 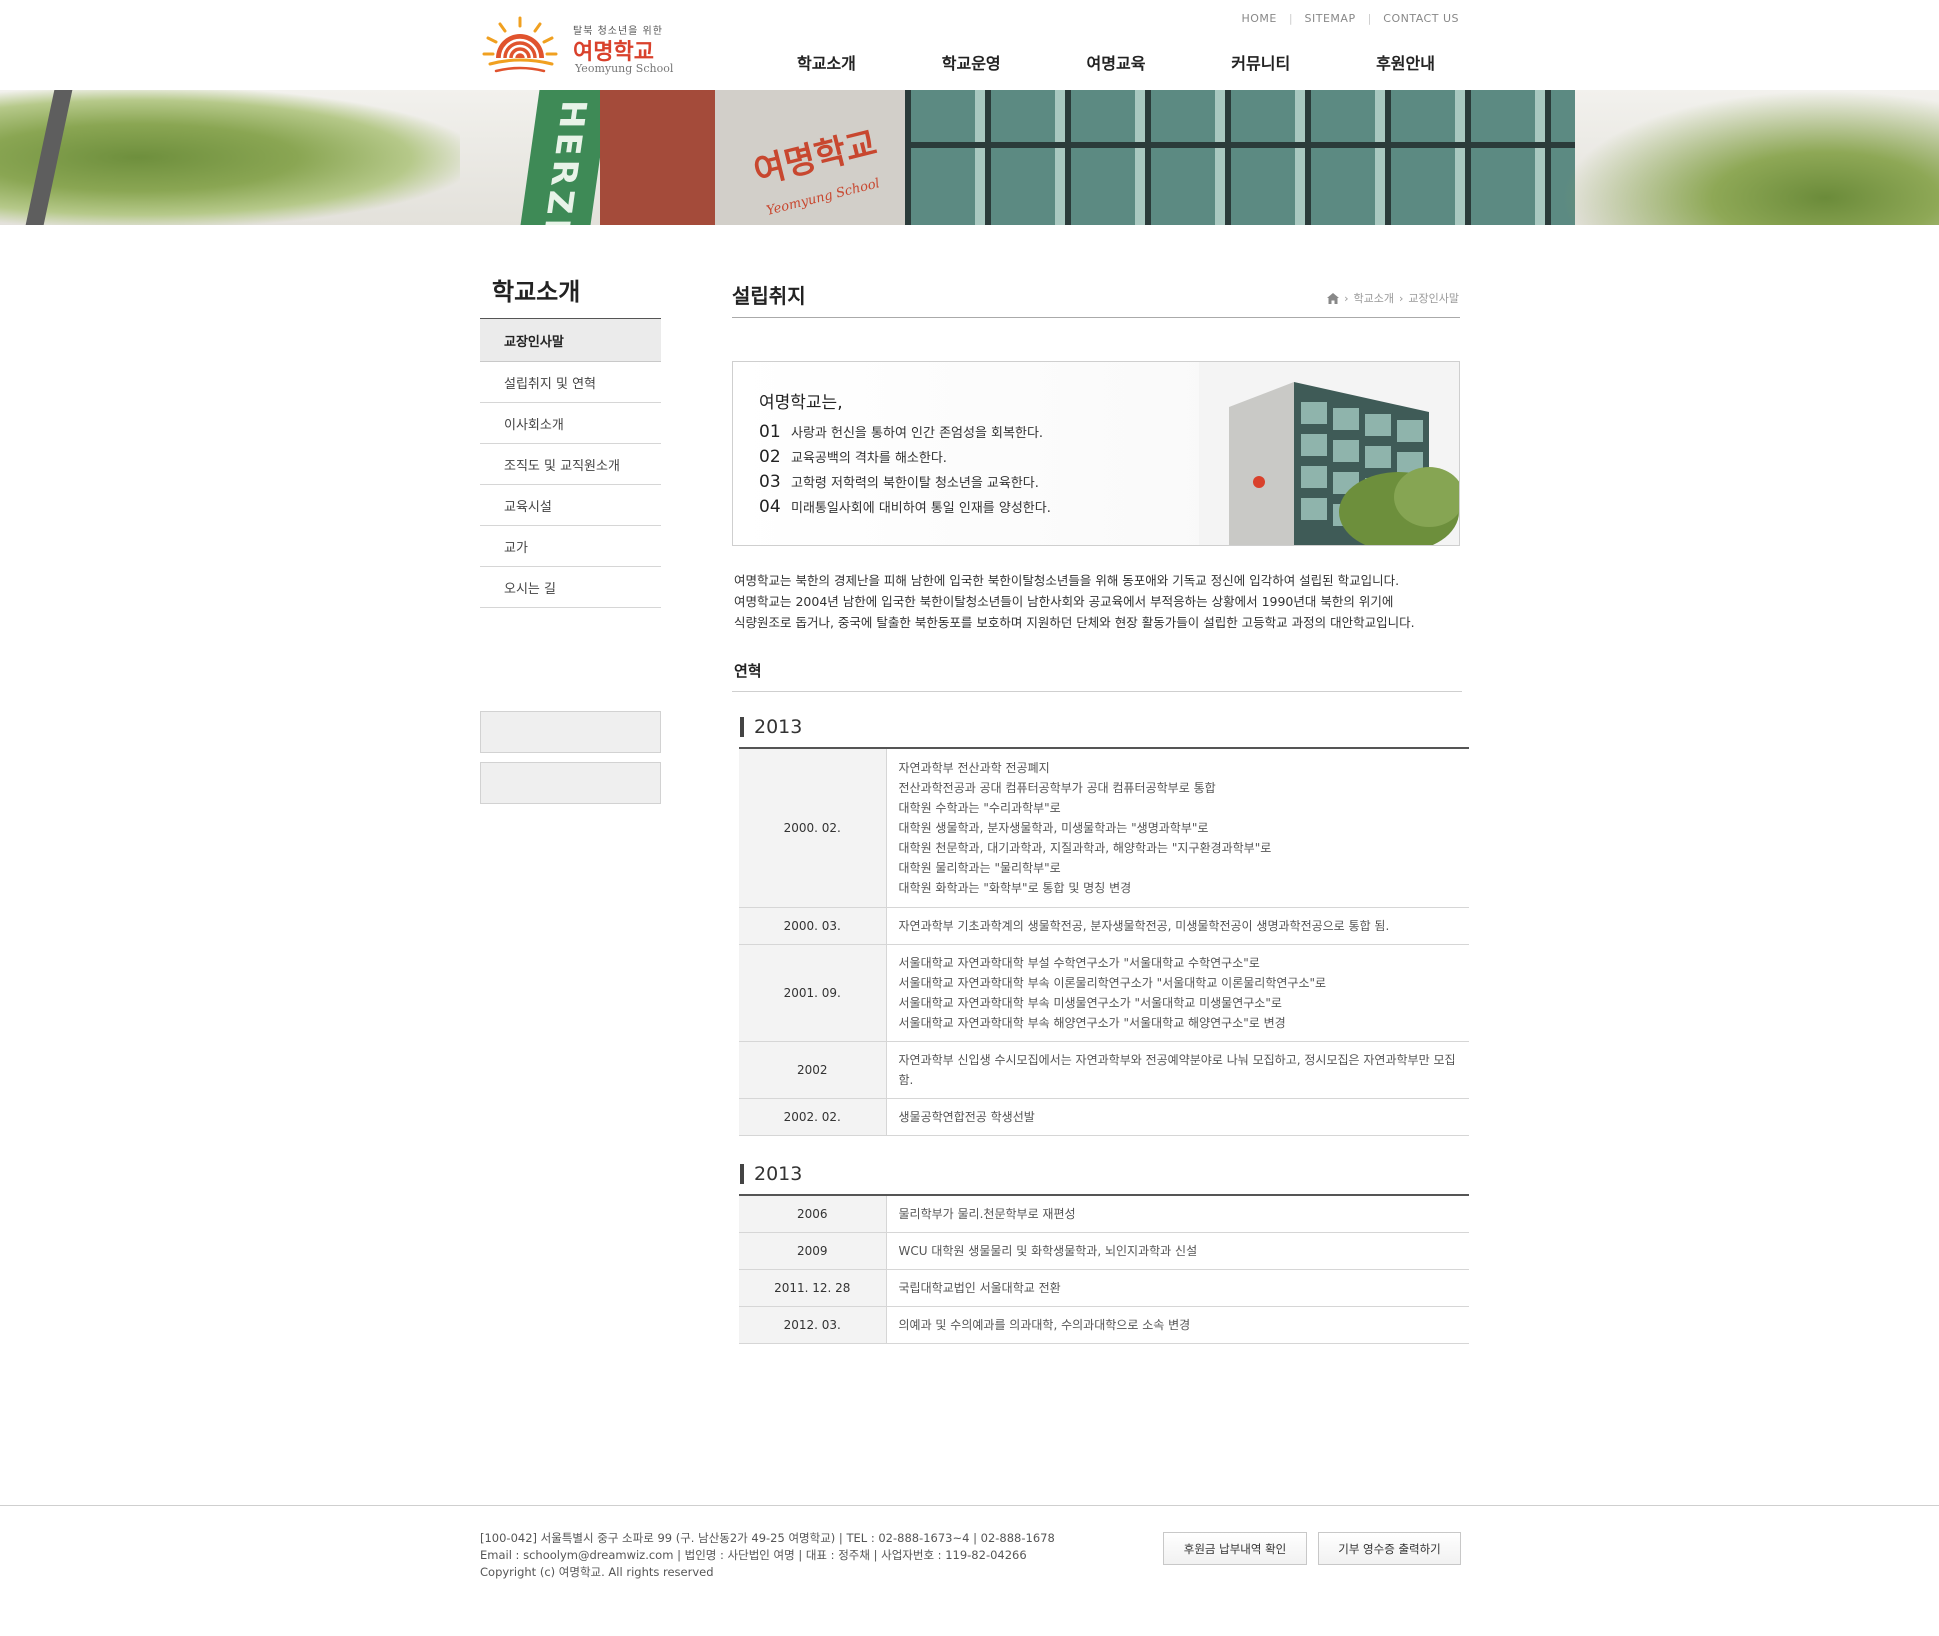 What do you see at coordinates (536, 292) in the screenshot?
I see `sidebar-title: 학교소개` at bounding box center [536, 292].